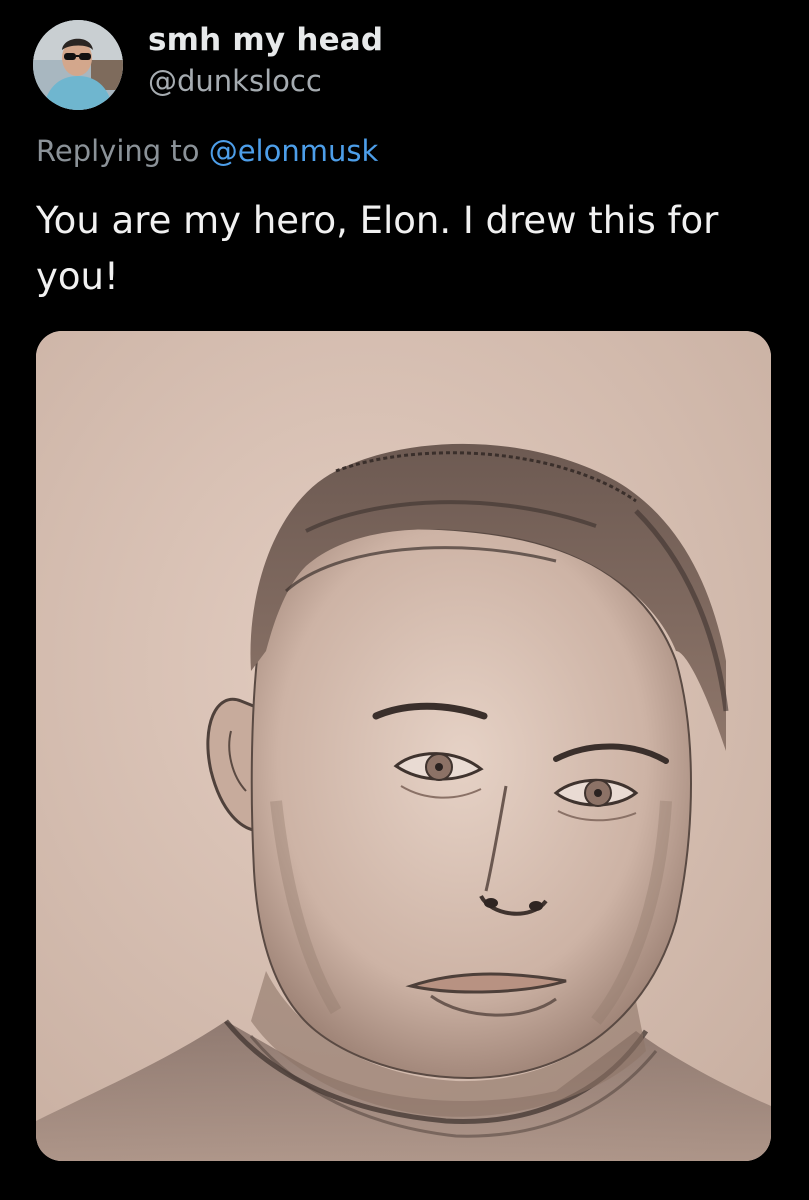 This screenshot has width=809, height=1200. Describe the element at coordinates (294, 151) in the screenshot. I see `reply-mention-link: @elonmusk` at that location.